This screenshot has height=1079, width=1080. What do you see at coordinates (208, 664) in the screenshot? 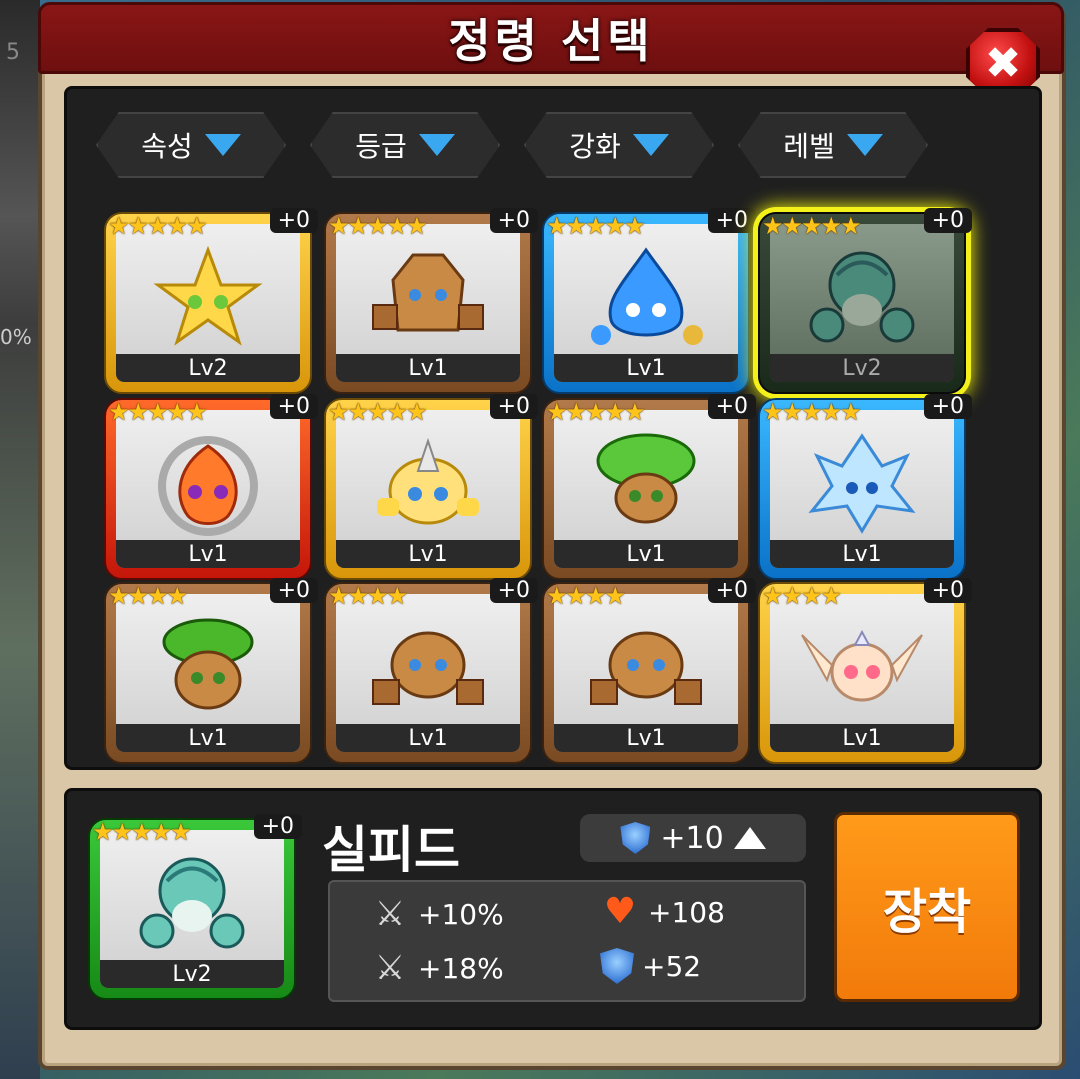
I see `leaf-dryad-spirit-icon` at bounding box center [208, 664].